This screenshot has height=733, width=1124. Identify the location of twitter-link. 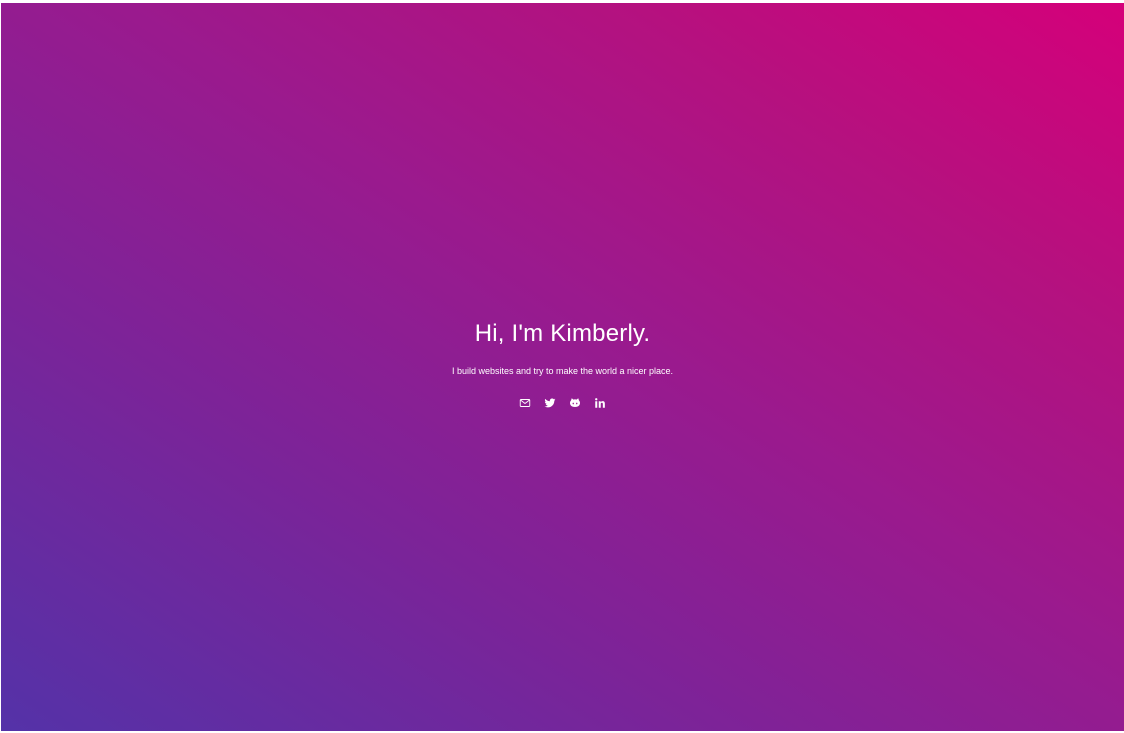
(550, 403).